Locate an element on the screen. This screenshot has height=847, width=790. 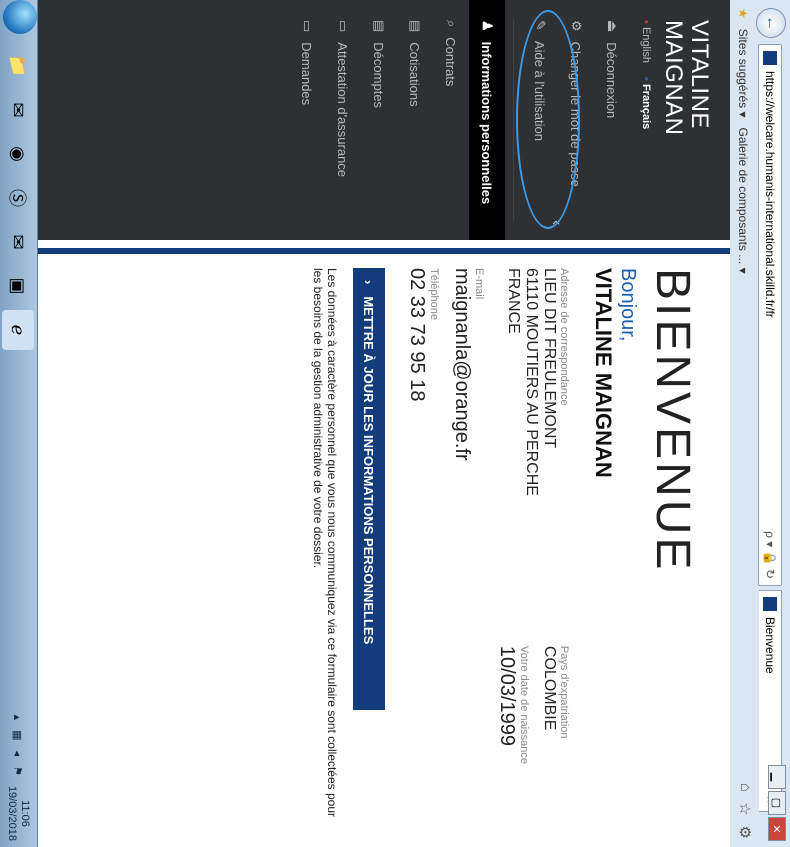
favorite-sites-suggeres: Sites suggérés ▾ is located at coordinates (743, 73).